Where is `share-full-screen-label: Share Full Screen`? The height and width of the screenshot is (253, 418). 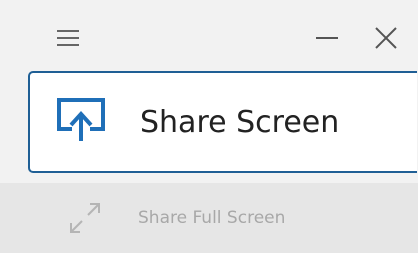
share-full-screen-label: Share Full Screen is located at coordinates (212, 218).